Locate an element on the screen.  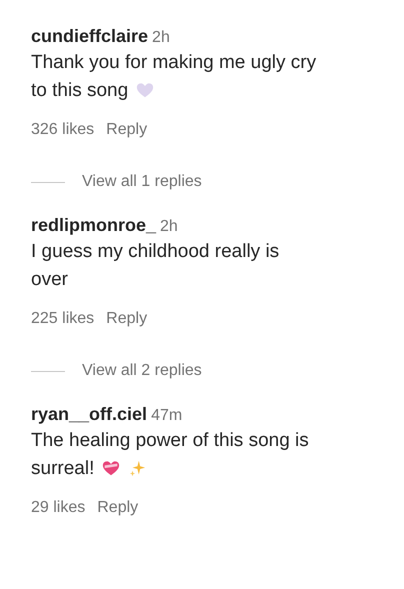
comment-text: The healing power of this song is is located at coordinates (170, 441).